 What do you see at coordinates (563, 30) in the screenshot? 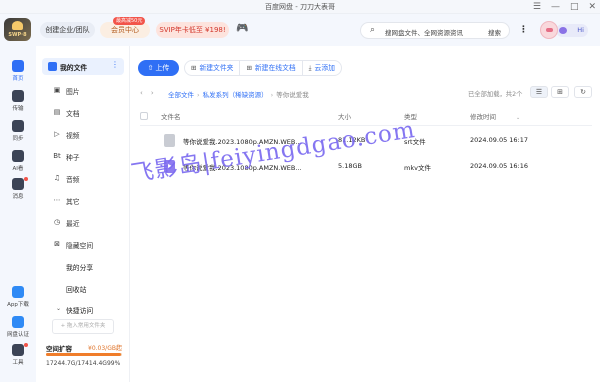
I see `assistant-icon` at bounding box center [563, 30].